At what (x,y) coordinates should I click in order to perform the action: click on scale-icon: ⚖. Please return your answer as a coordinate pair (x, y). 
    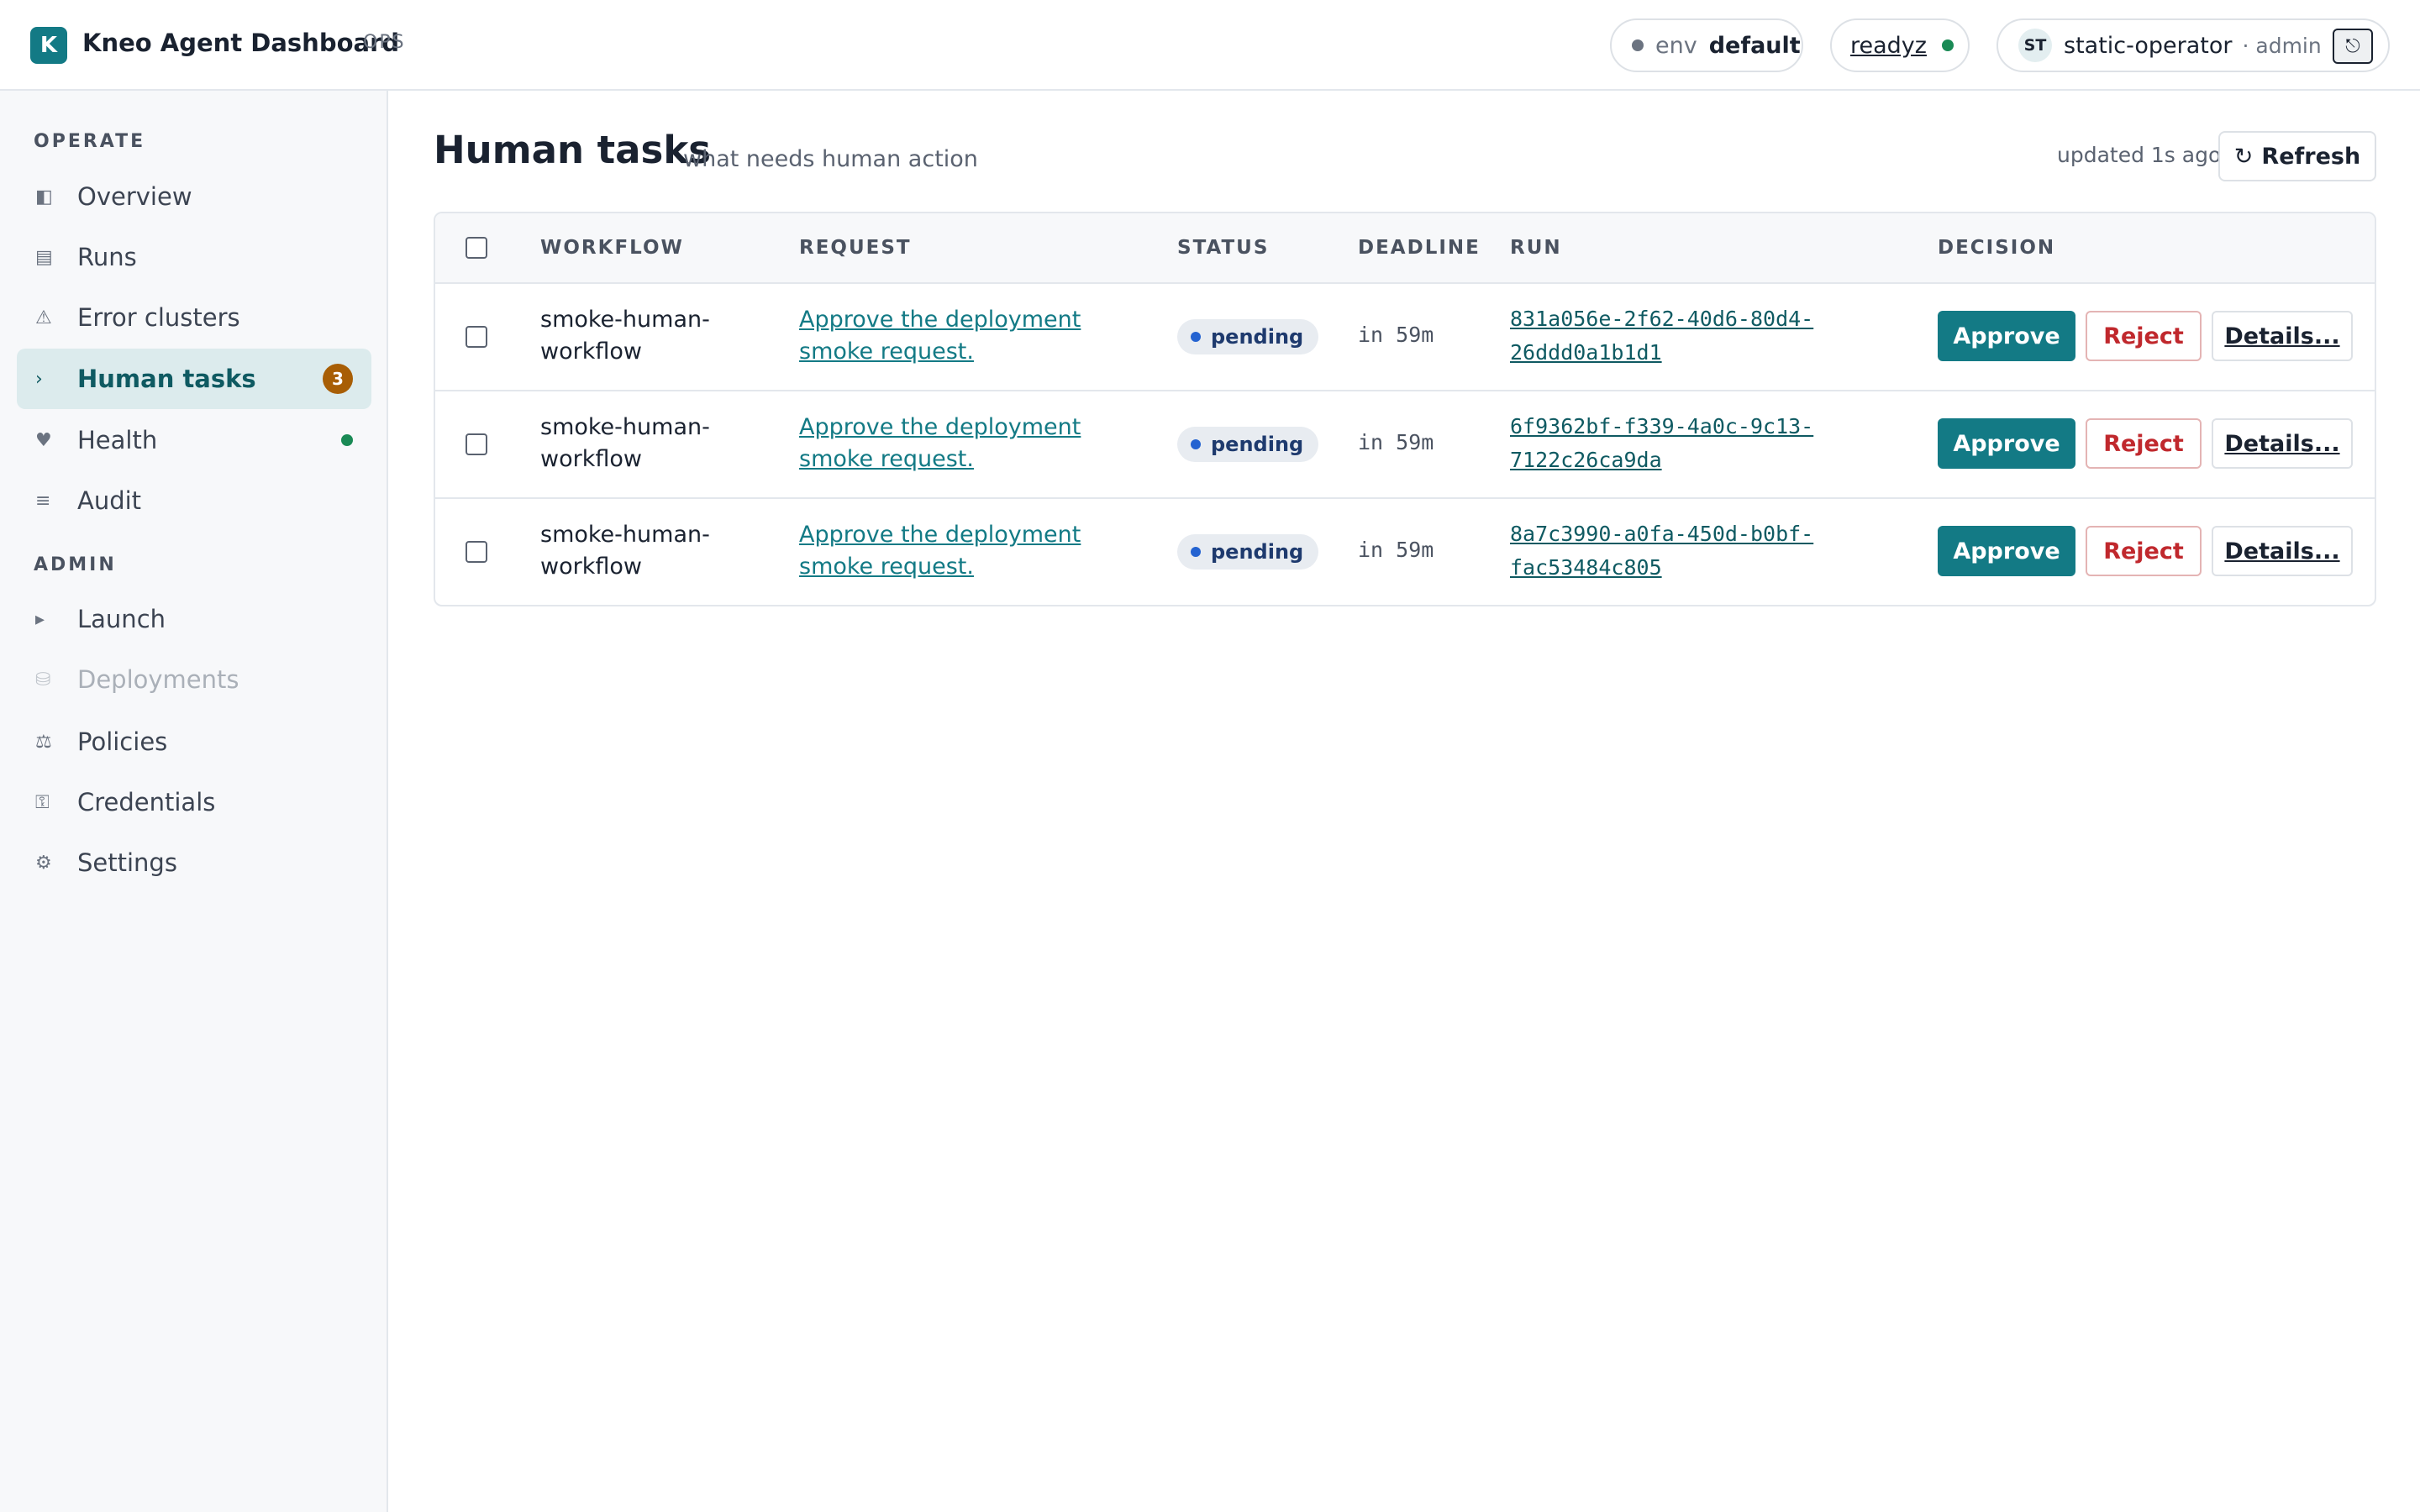
    Looking at the image, I should click on (43, 742).